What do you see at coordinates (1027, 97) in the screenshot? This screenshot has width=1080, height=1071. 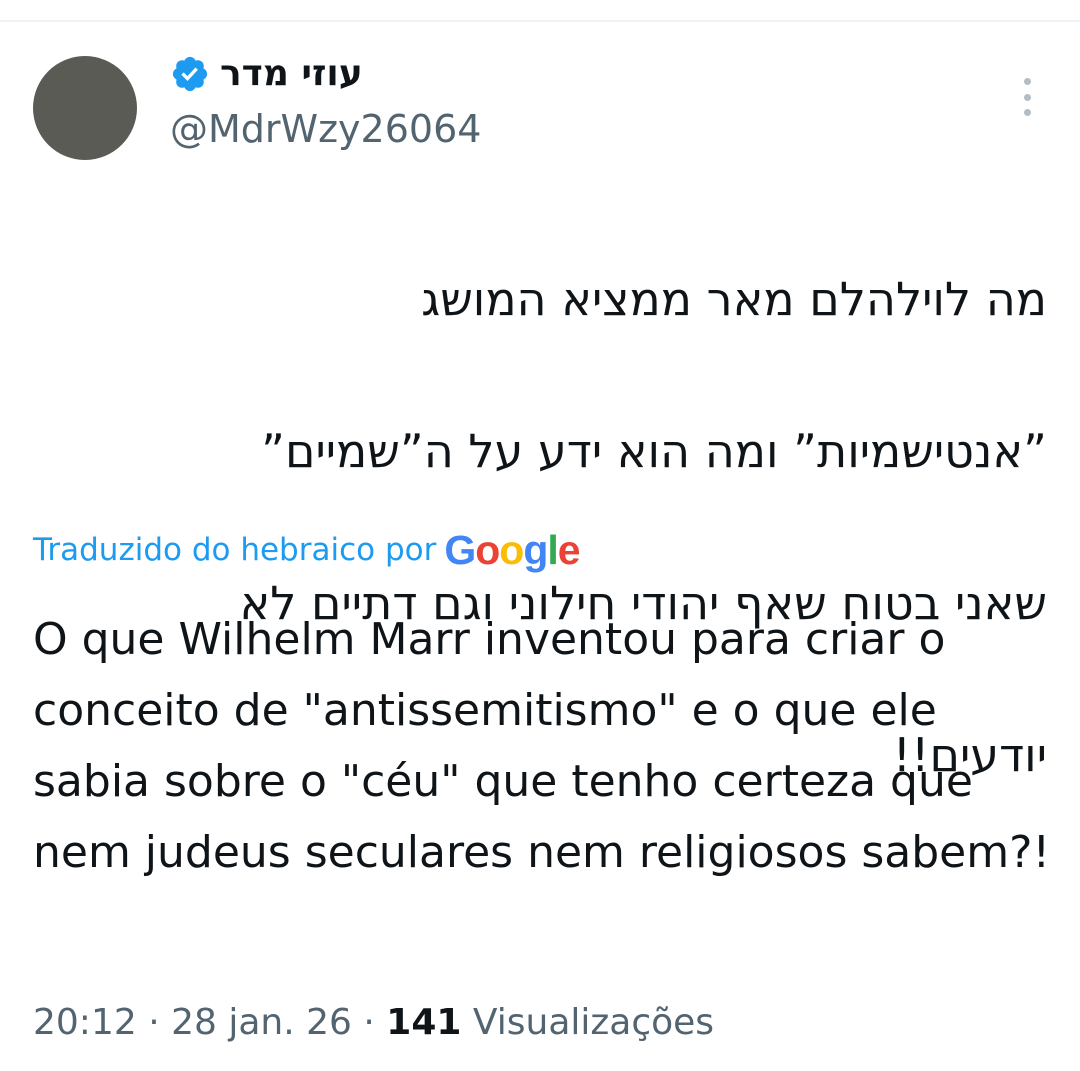 I see `more-options-button` at bounding box center [1027, 97].